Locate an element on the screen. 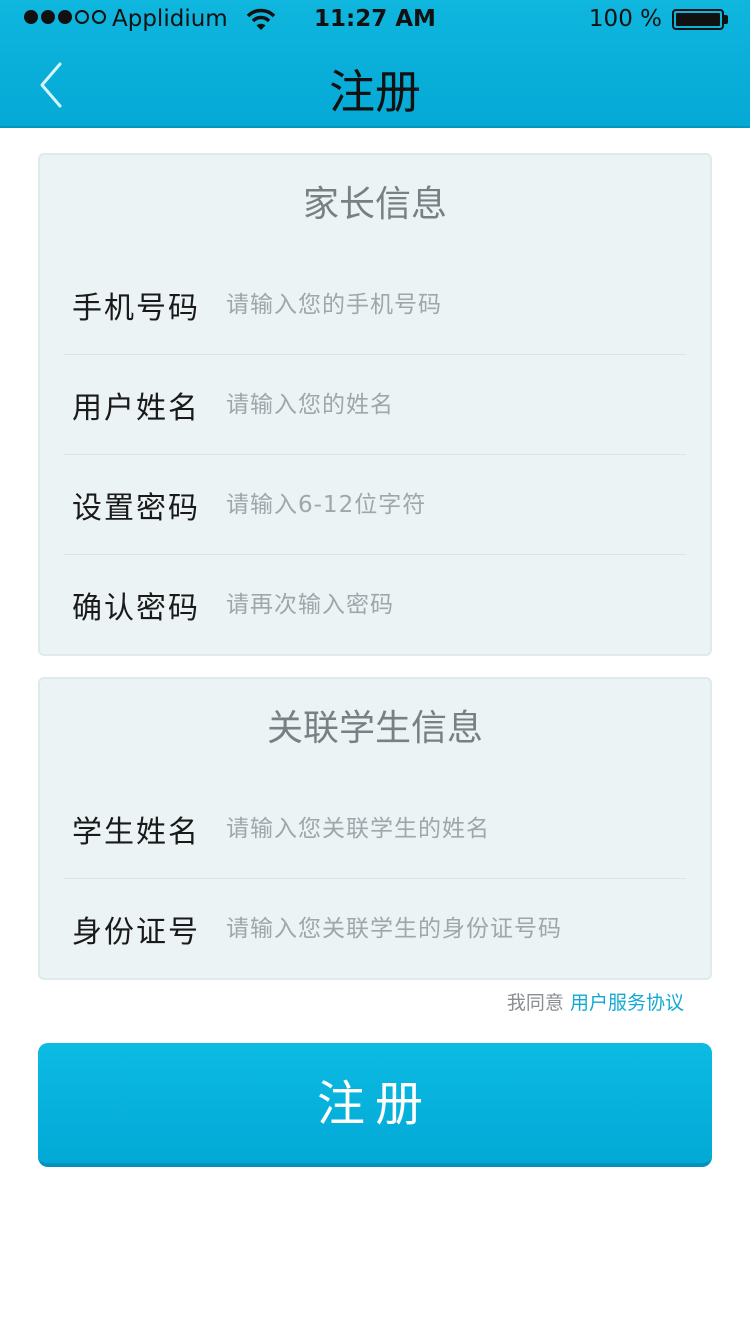  agreement-text: 我同意 用户服务协议 is located at coordinates (595, 1001).